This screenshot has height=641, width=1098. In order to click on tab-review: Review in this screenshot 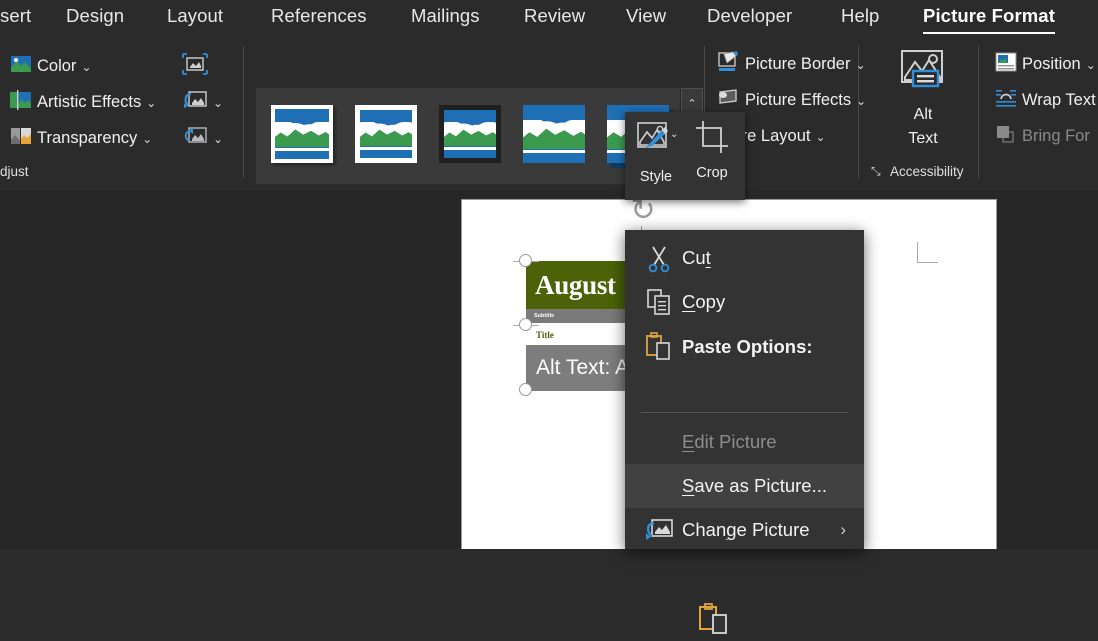, I will do `click(554, 16)`.